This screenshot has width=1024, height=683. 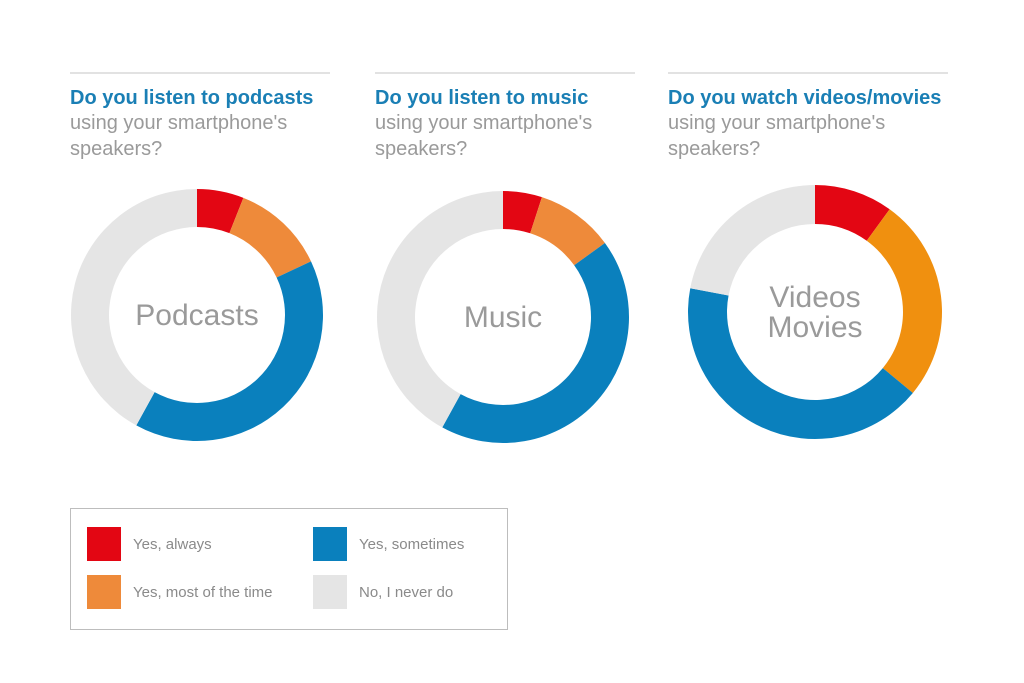 I want to click on donut-center-label: Movies, so click(x=814, y=327).